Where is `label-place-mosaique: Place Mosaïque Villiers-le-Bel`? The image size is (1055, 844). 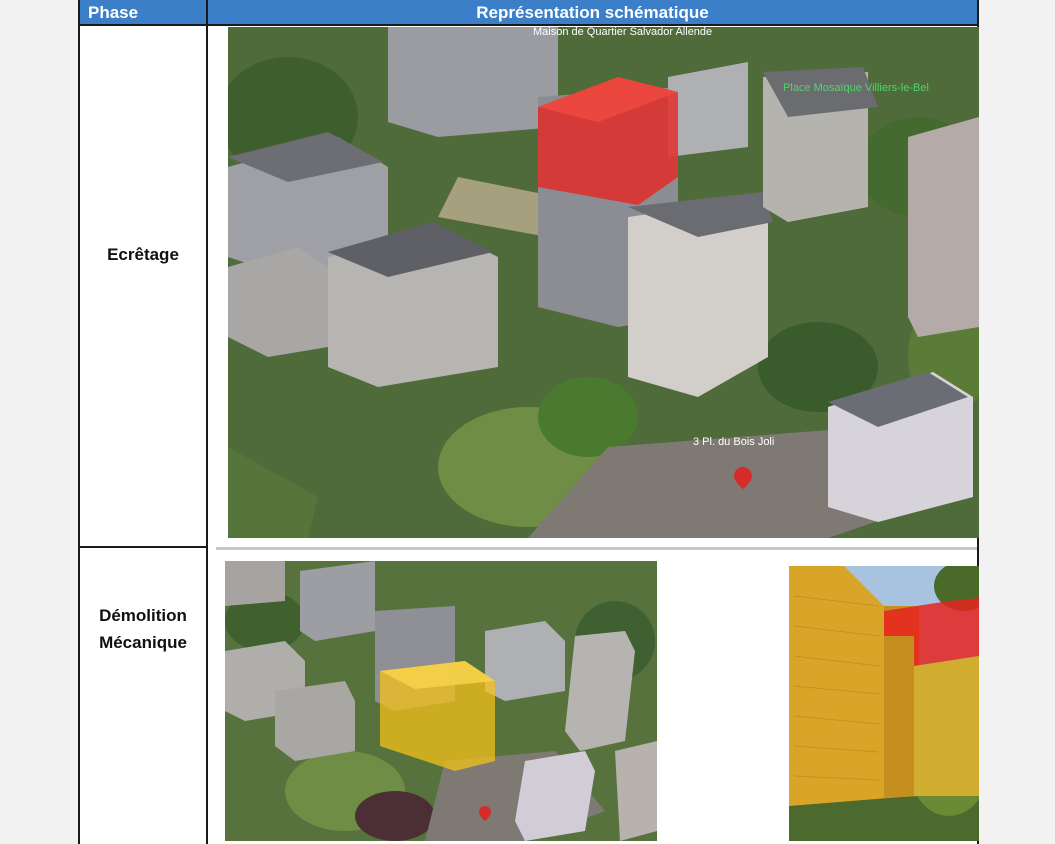 label-place-mosaique: Place Mosaïque Villiers-le-Bel is located at coordinates (856, 88).